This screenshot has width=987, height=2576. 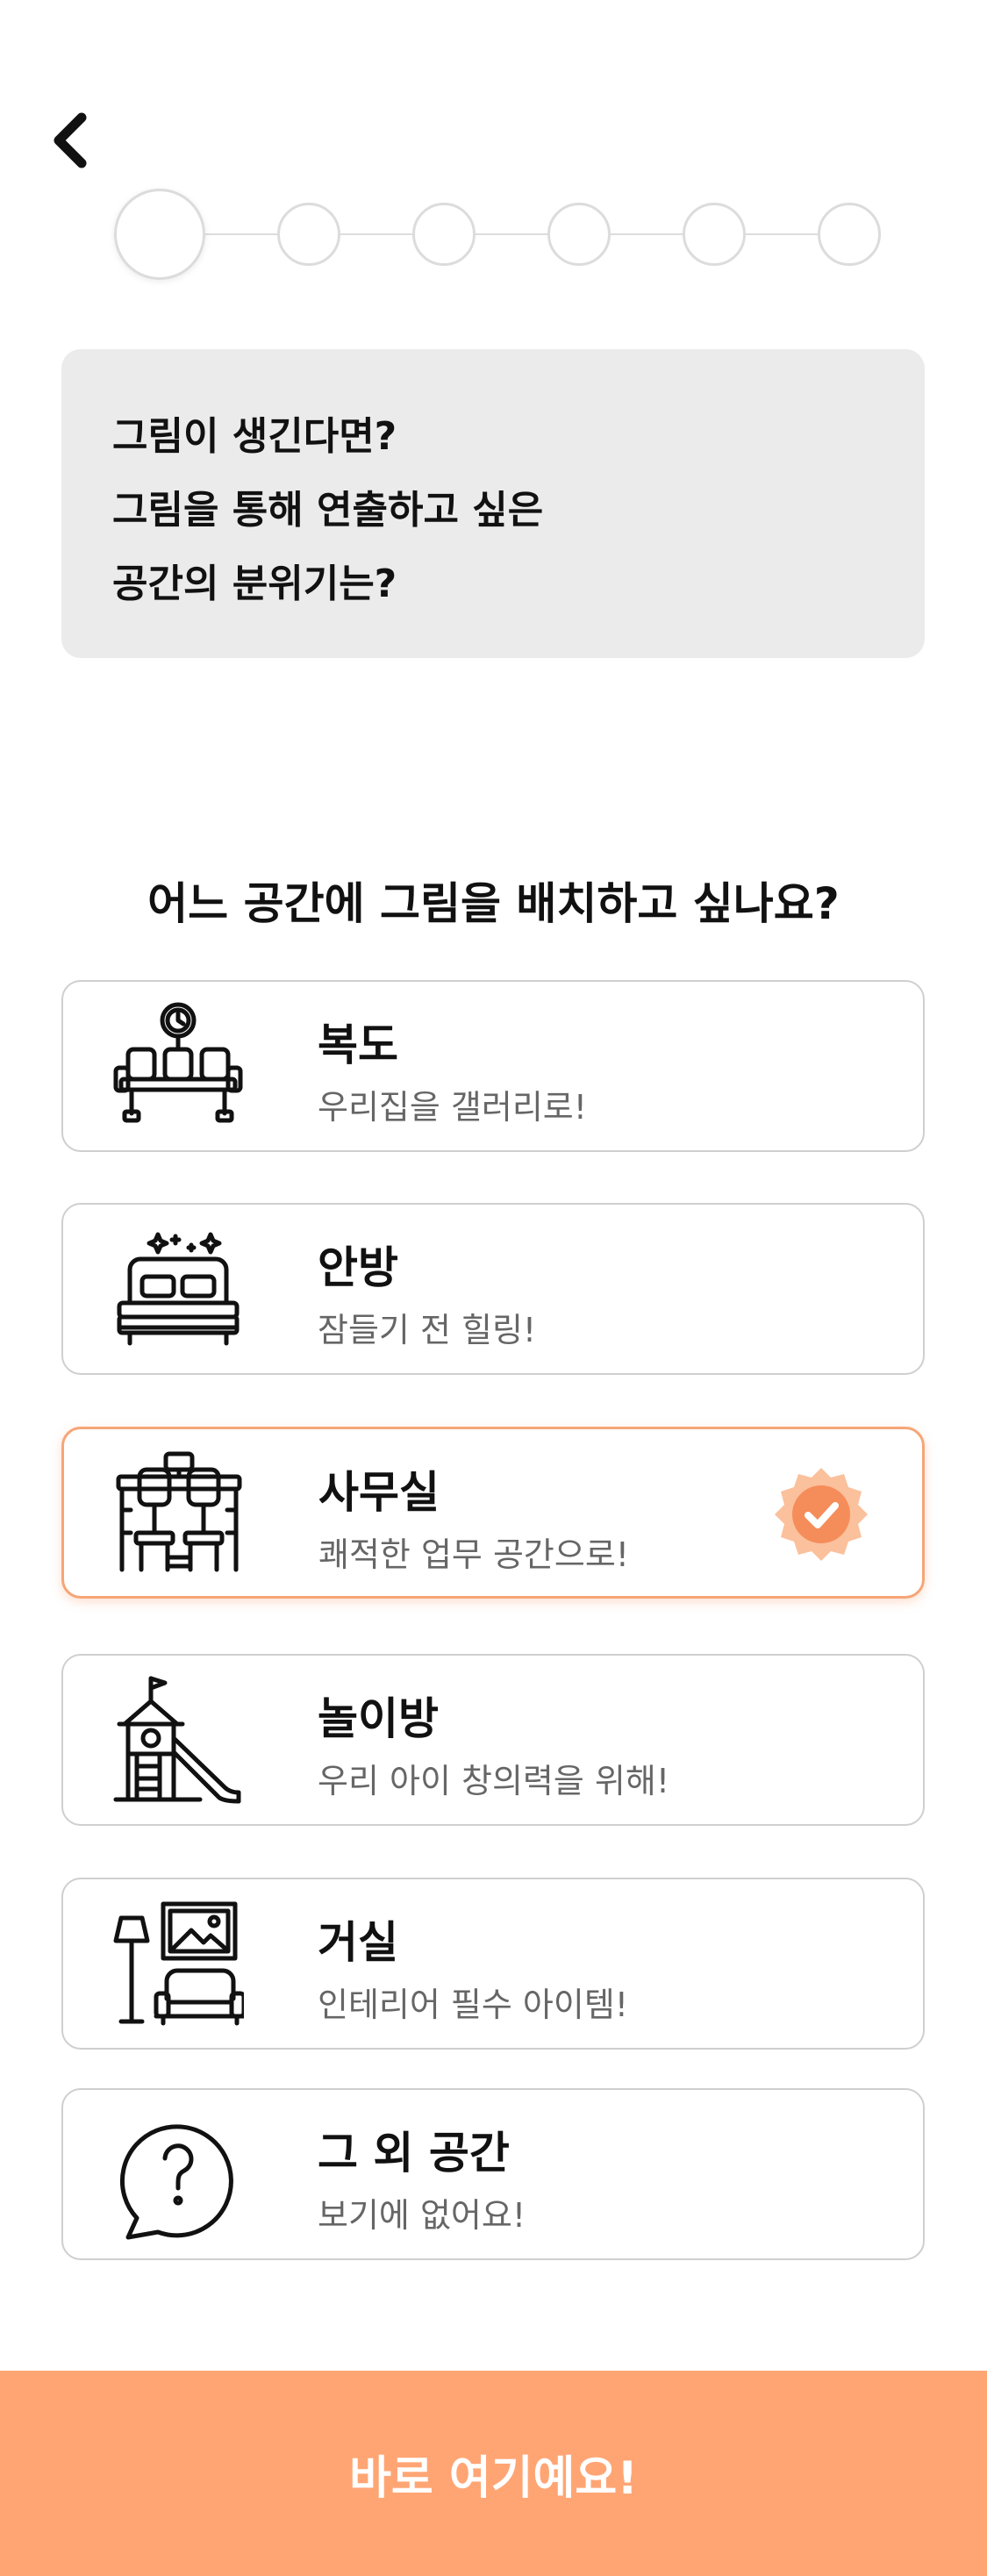 I want to click on option-title: 안방, so click(x=358, y=1267).